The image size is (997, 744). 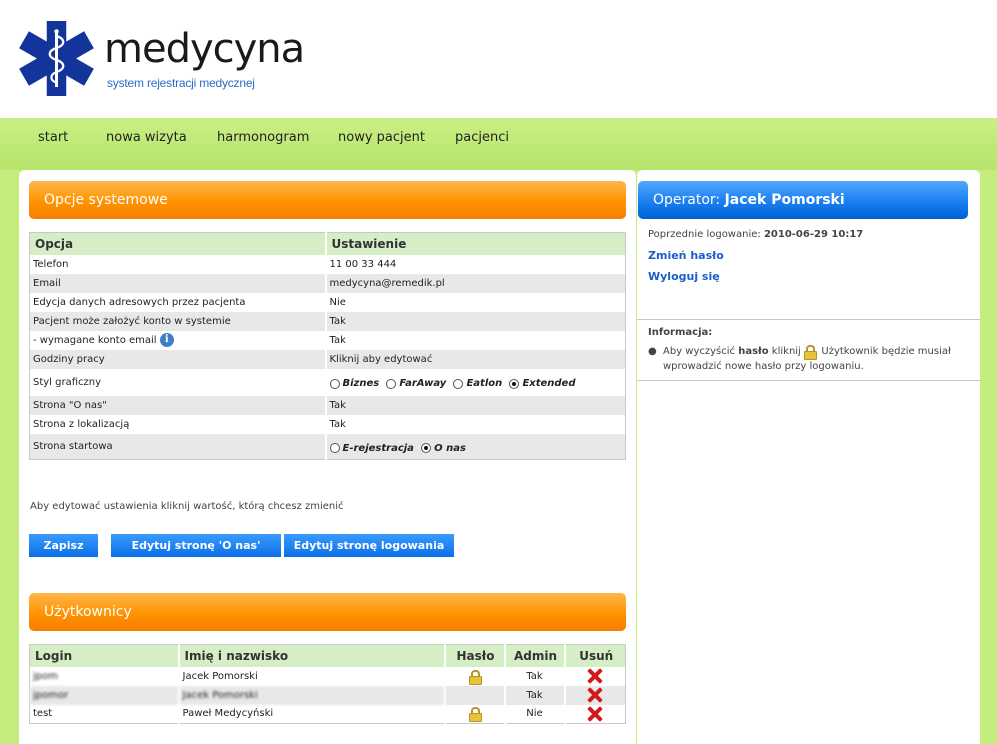 What do you see at coordinates (334, 448) in the screenshot?
I see `radio-start-erejestracja` at bounding box center [334, 448].